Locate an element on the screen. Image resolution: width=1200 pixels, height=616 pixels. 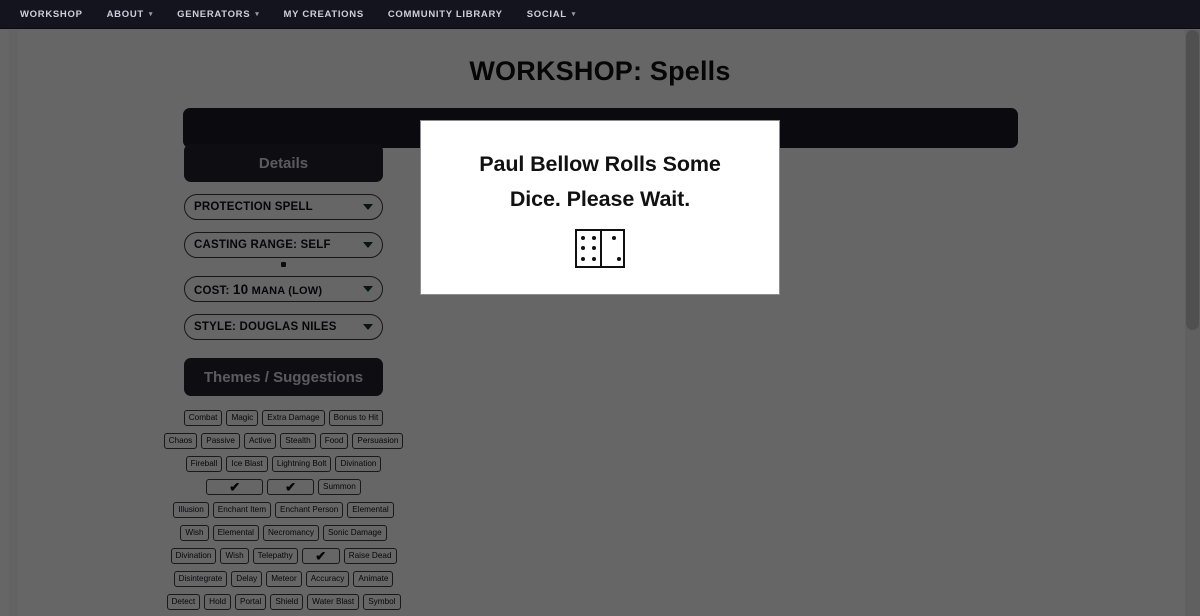
dice-icon-wrap is located at coordinates (600, 248).